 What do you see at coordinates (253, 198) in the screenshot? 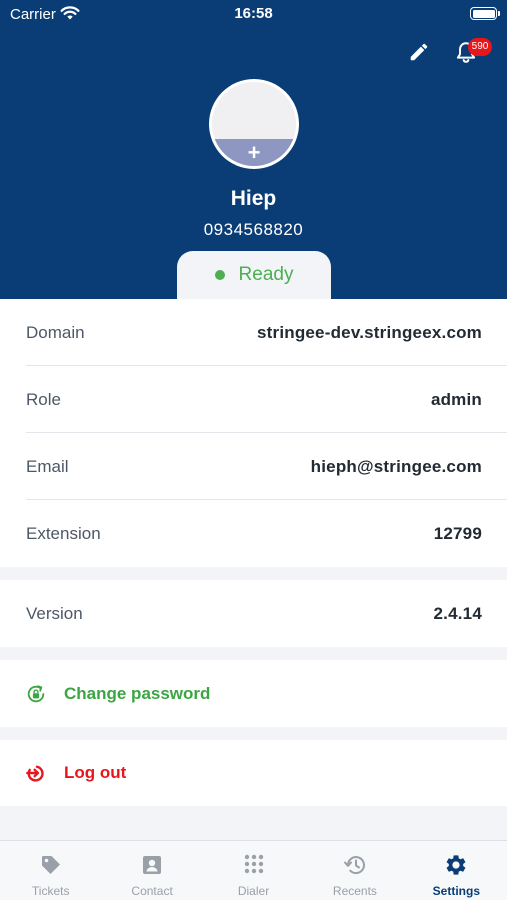
I see `user-name: Hiep` at bounding box center [253, 198].